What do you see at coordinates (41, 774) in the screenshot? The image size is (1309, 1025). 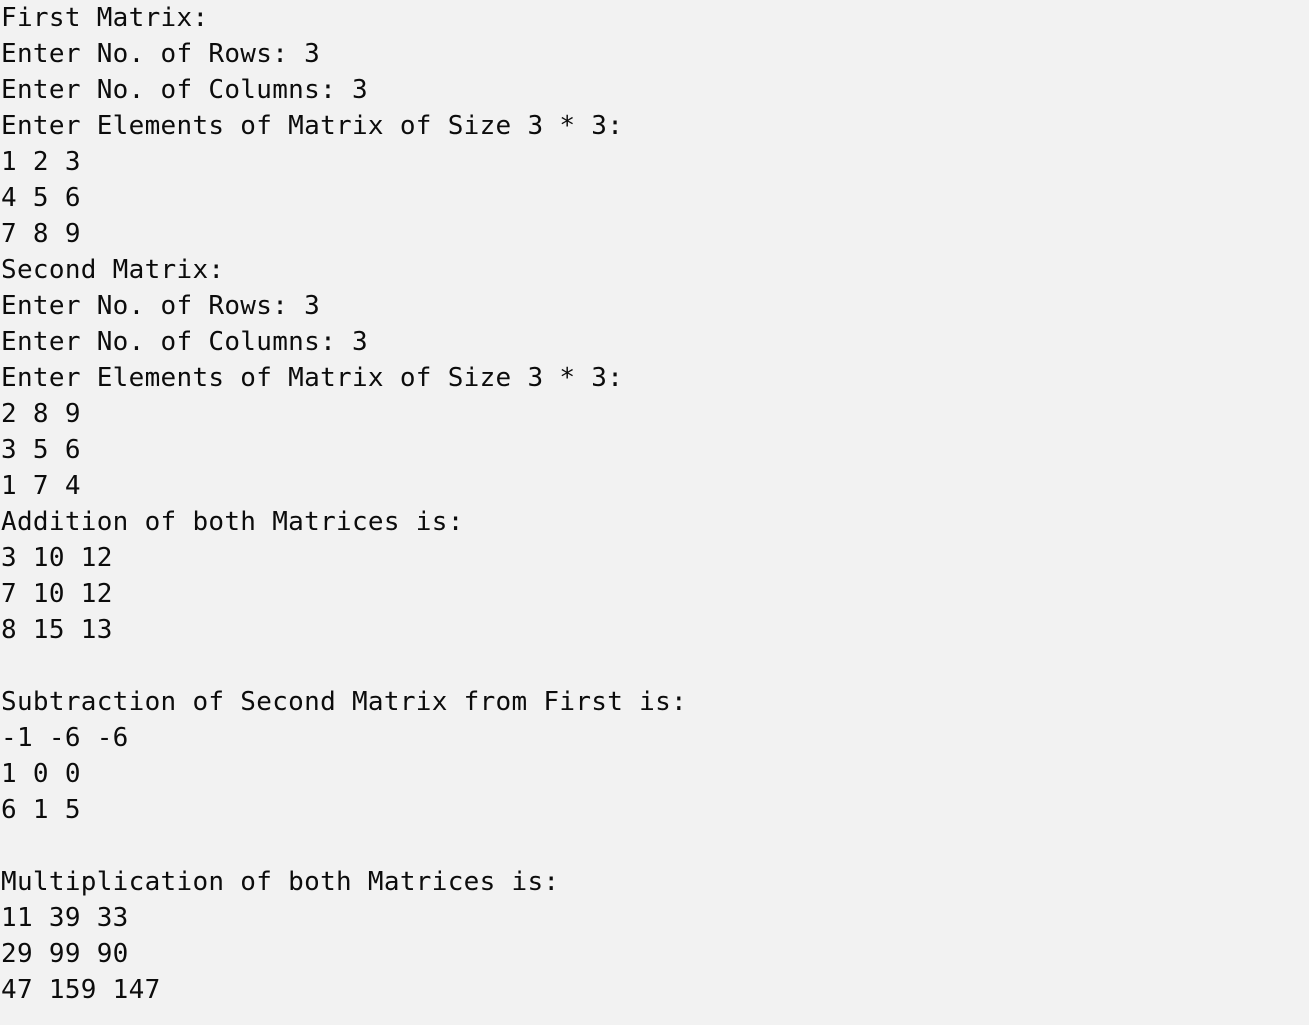 I see `subtraction-row-2: 1 0 0` at bounding box center [41, 774].